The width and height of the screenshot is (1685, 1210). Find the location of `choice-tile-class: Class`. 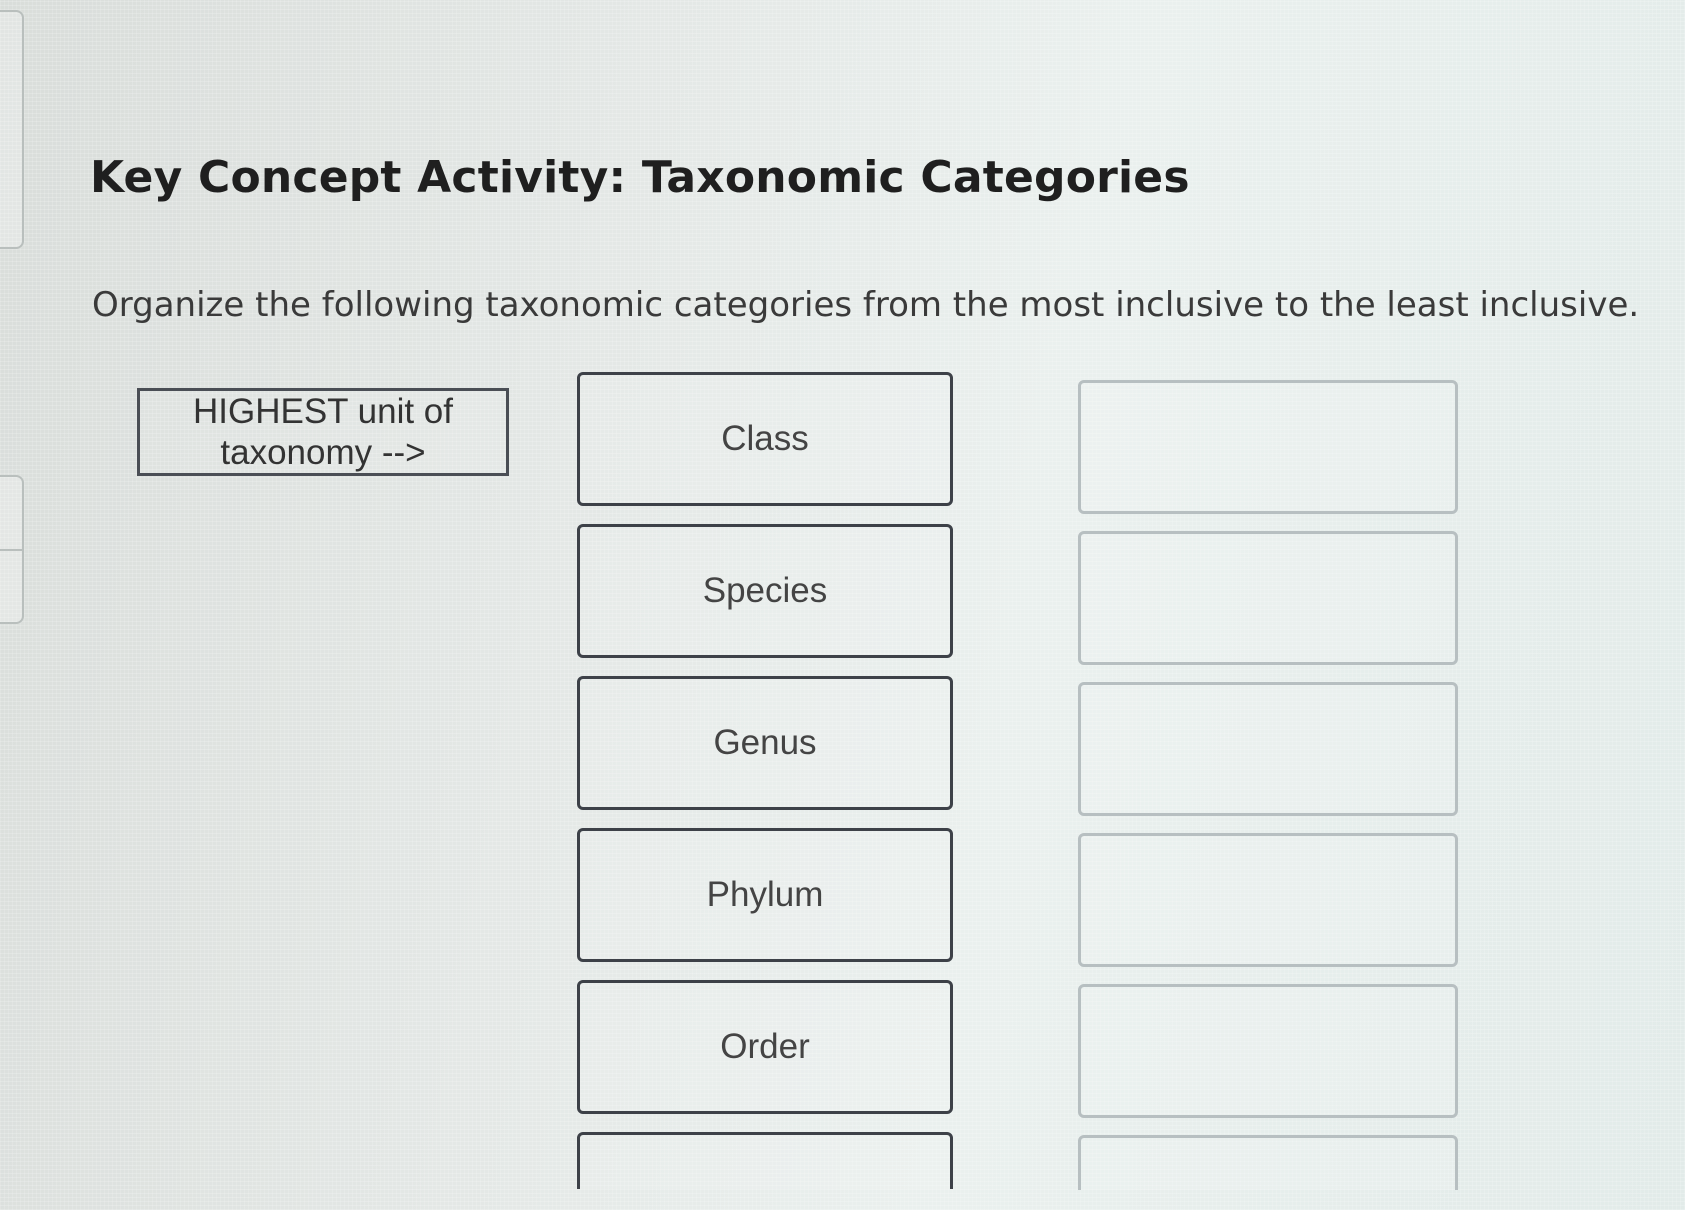

choice-tile-class: Class is located at coordinates (765, 439).